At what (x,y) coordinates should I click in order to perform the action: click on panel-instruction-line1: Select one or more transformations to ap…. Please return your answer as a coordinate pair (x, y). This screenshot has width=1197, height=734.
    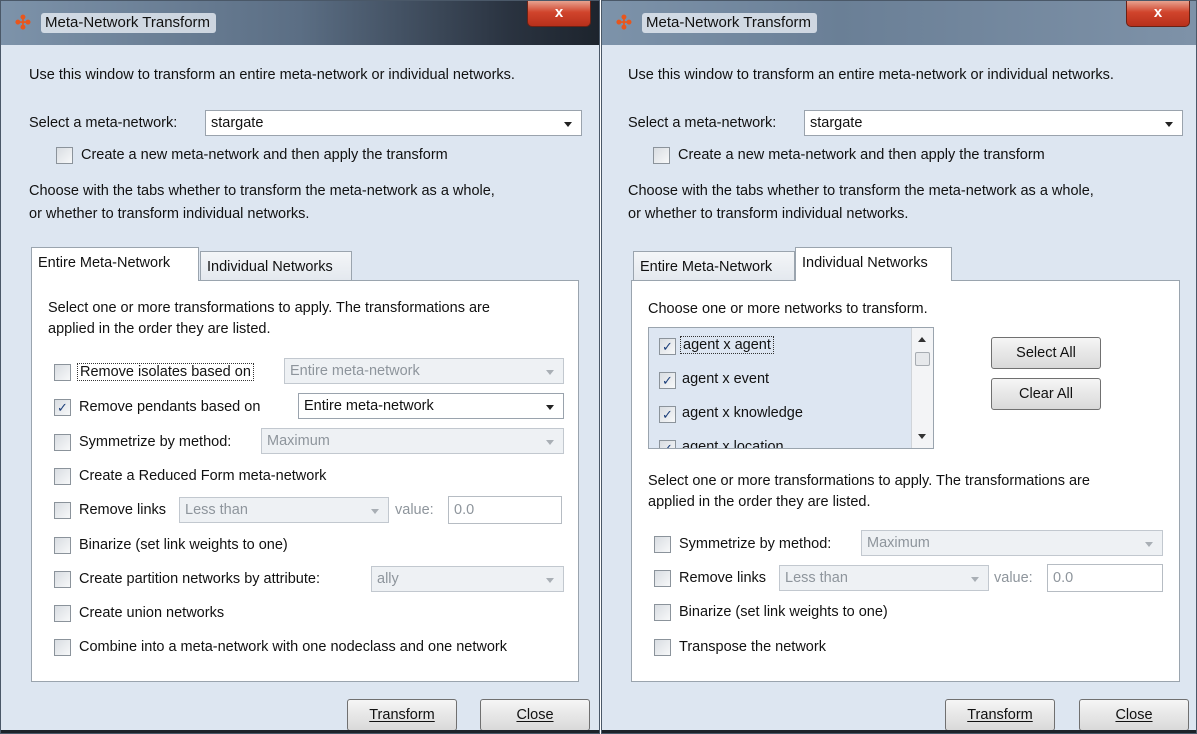
    Looking at the image, I should click on (869, 481).